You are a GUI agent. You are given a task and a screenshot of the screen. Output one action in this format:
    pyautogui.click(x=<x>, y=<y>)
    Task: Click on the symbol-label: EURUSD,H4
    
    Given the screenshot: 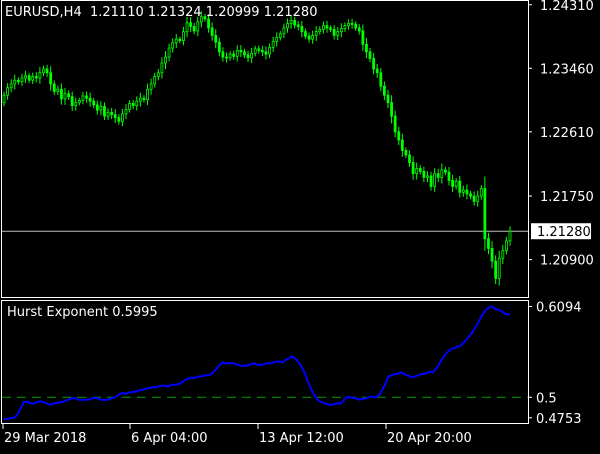 What is the action you would take?
    pyautogui.click(x=43, y=12)
    